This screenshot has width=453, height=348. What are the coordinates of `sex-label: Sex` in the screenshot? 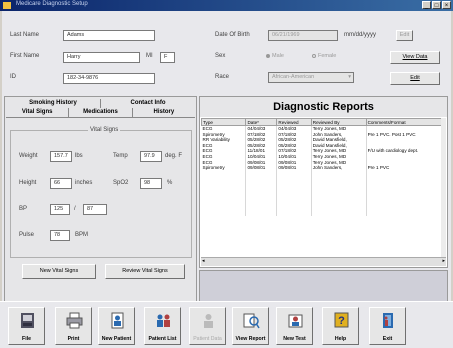 It's located at (220, 56).